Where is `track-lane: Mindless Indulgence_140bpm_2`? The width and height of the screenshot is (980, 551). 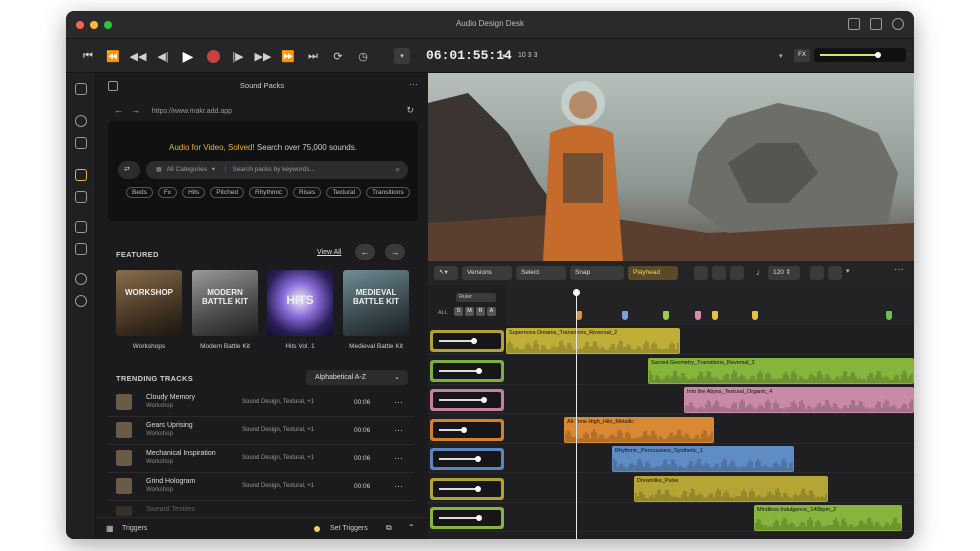 track-lane: Mindless Indulgence_140bpm_2 is located at coordinates (671, 518).